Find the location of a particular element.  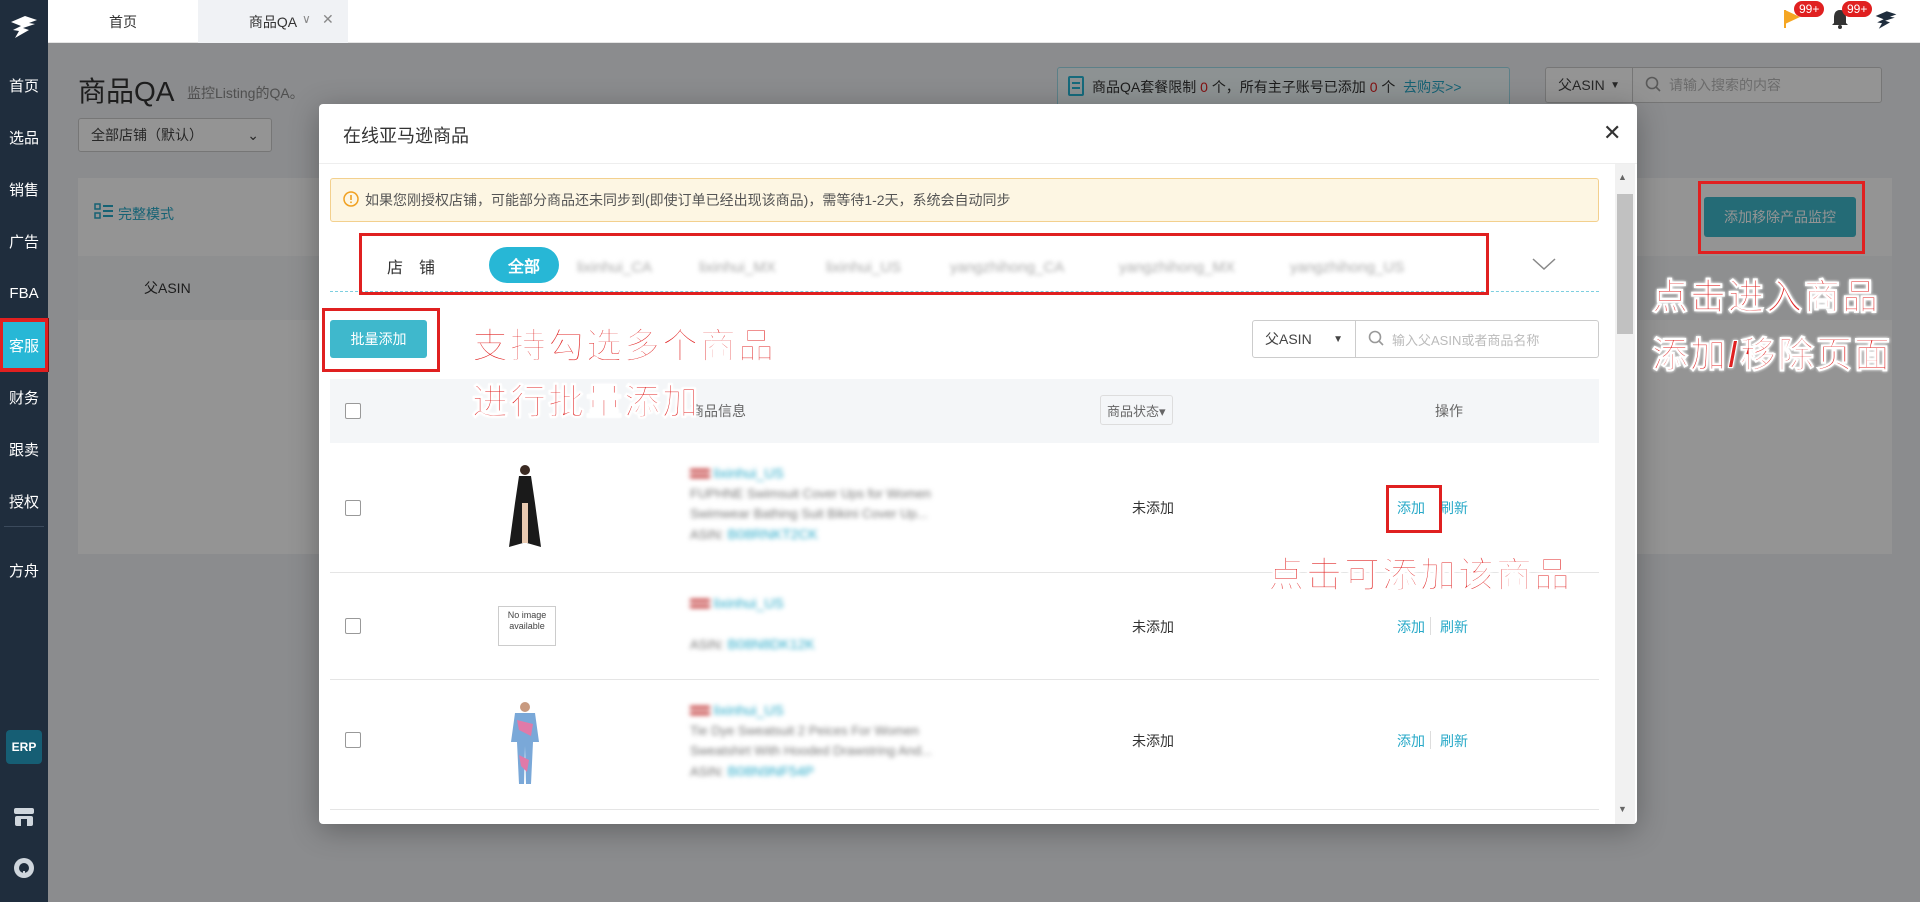

flag-count-badge: 99+ is located at coordinates (1809, 9).